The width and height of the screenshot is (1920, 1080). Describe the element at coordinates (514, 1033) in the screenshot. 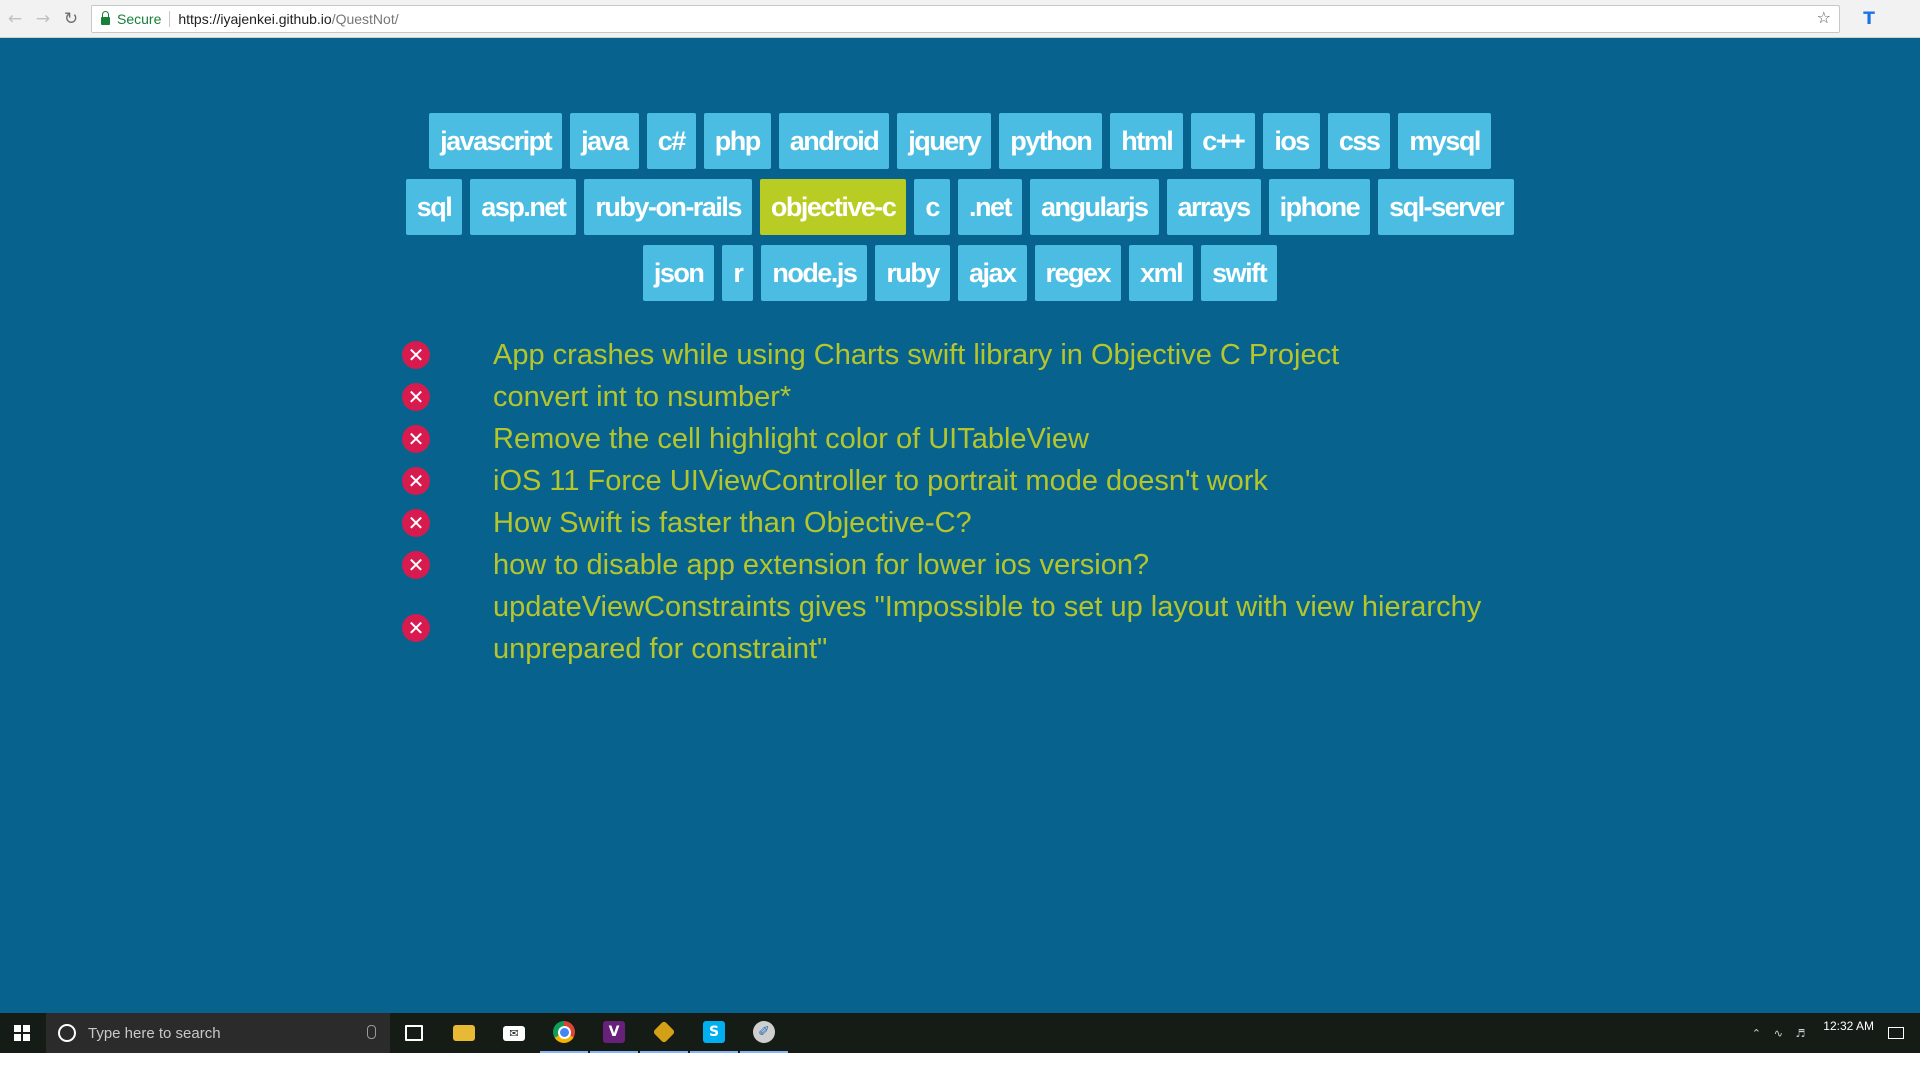

I see `mail-icon: ✉` at that location.